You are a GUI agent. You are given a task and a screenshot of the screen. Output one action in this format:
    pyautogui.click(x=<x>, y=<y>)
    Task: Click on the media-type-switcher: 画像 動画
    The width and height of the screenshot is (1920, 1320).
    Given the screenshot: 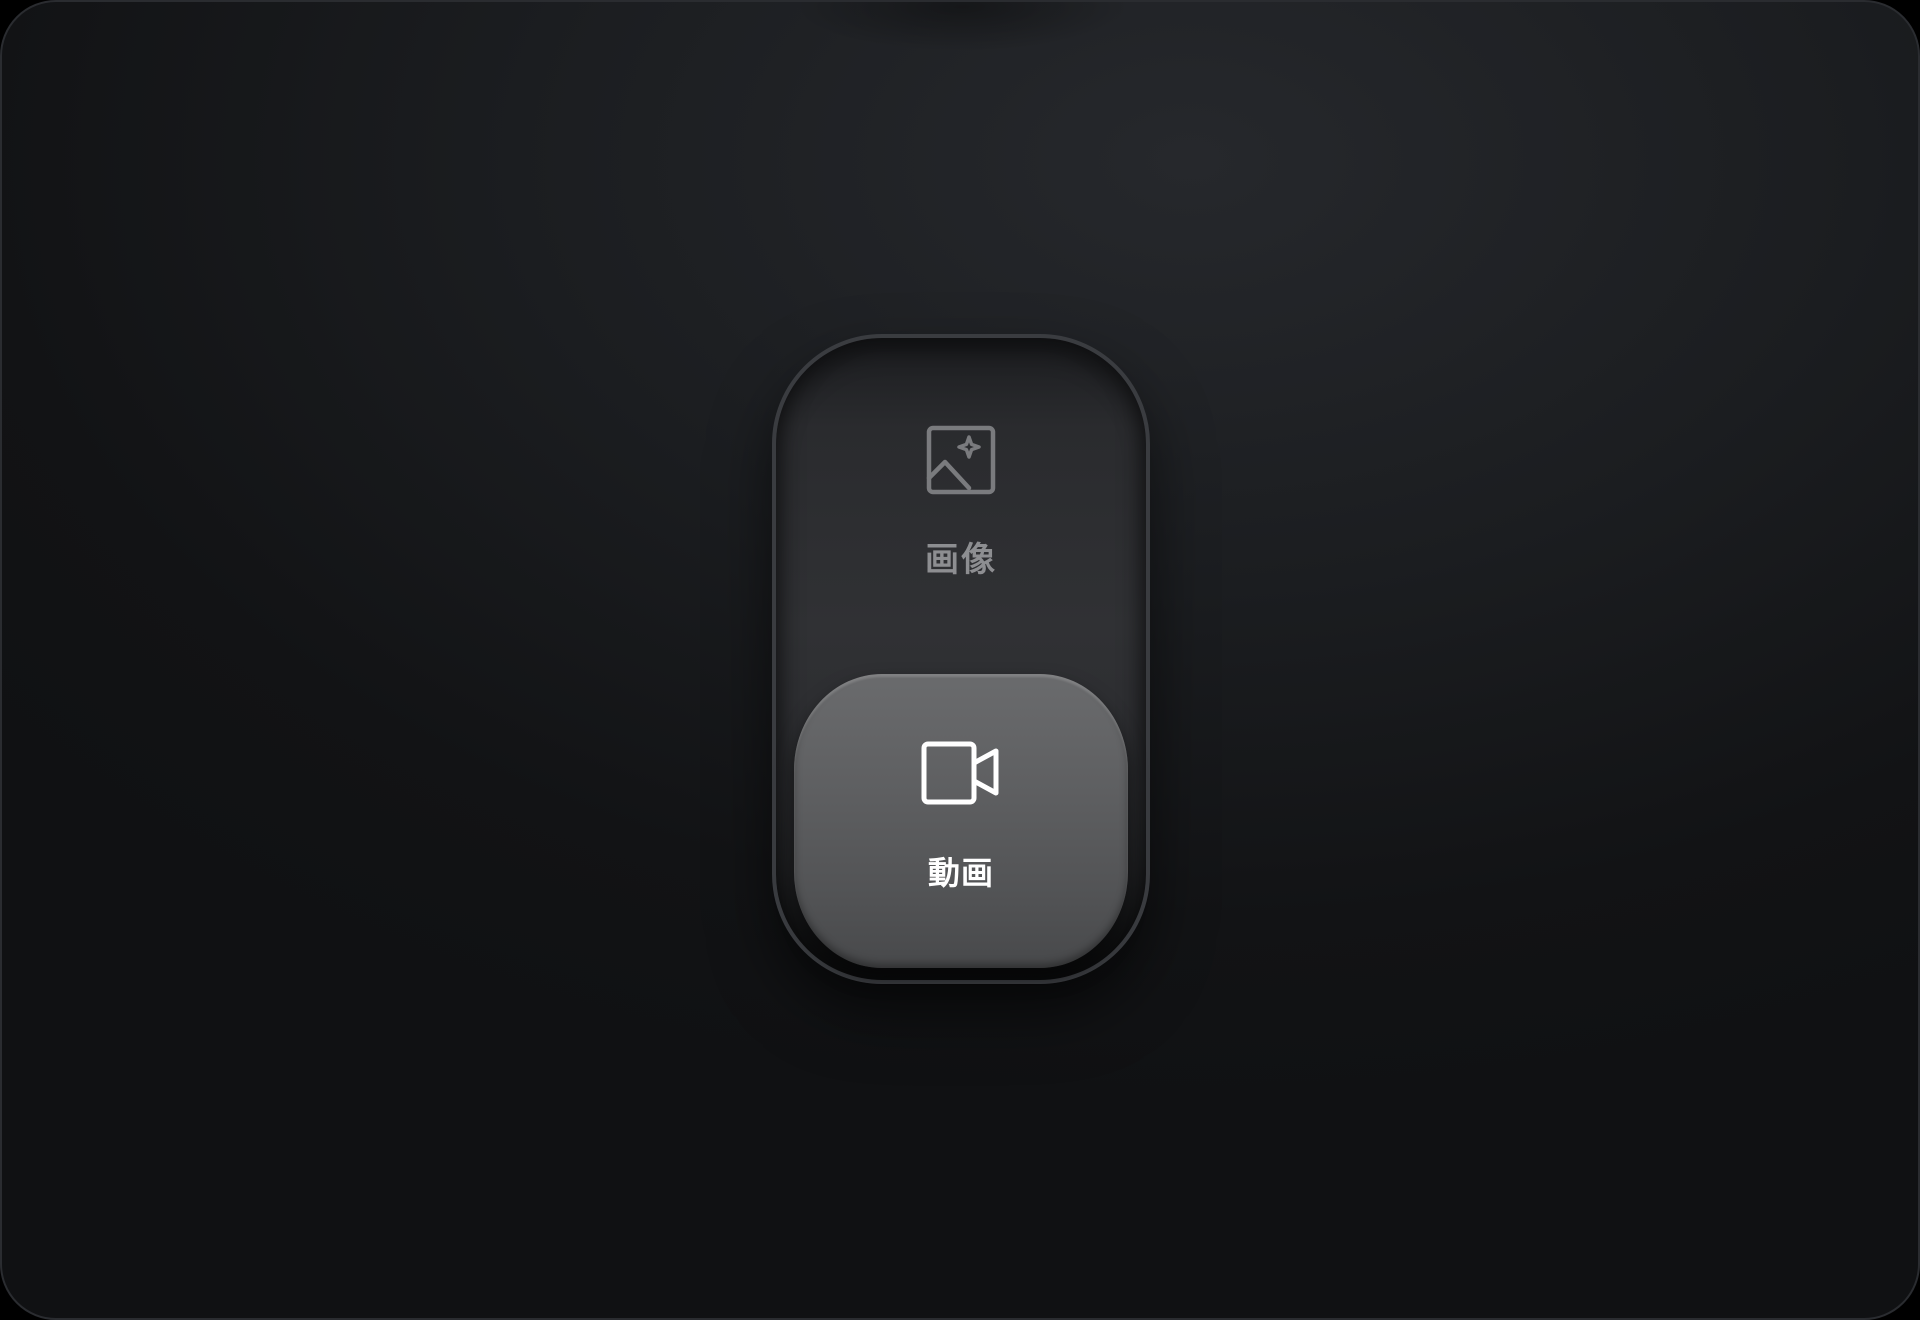 What is the action you would take?
    pyautogui.click(x=961, y=659)
    